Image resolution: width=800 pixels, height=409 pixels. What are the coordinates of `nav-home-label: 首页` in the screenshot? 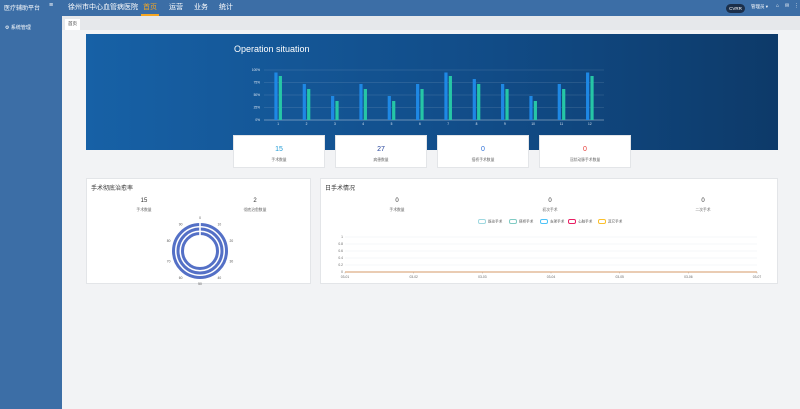 It's located at (150, 7).